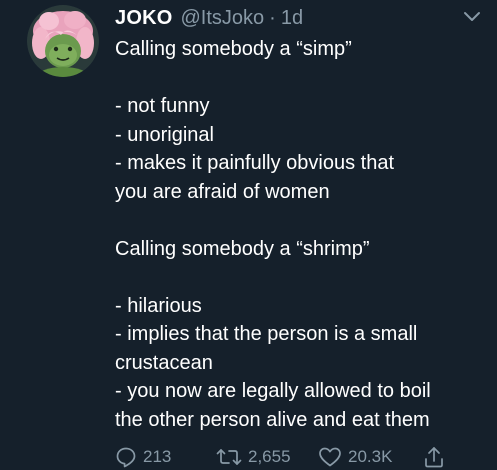 This screenshot has width=497, height=470. I want to click on tweet-line: - makes it painfully obvious that, so click(255, 163).